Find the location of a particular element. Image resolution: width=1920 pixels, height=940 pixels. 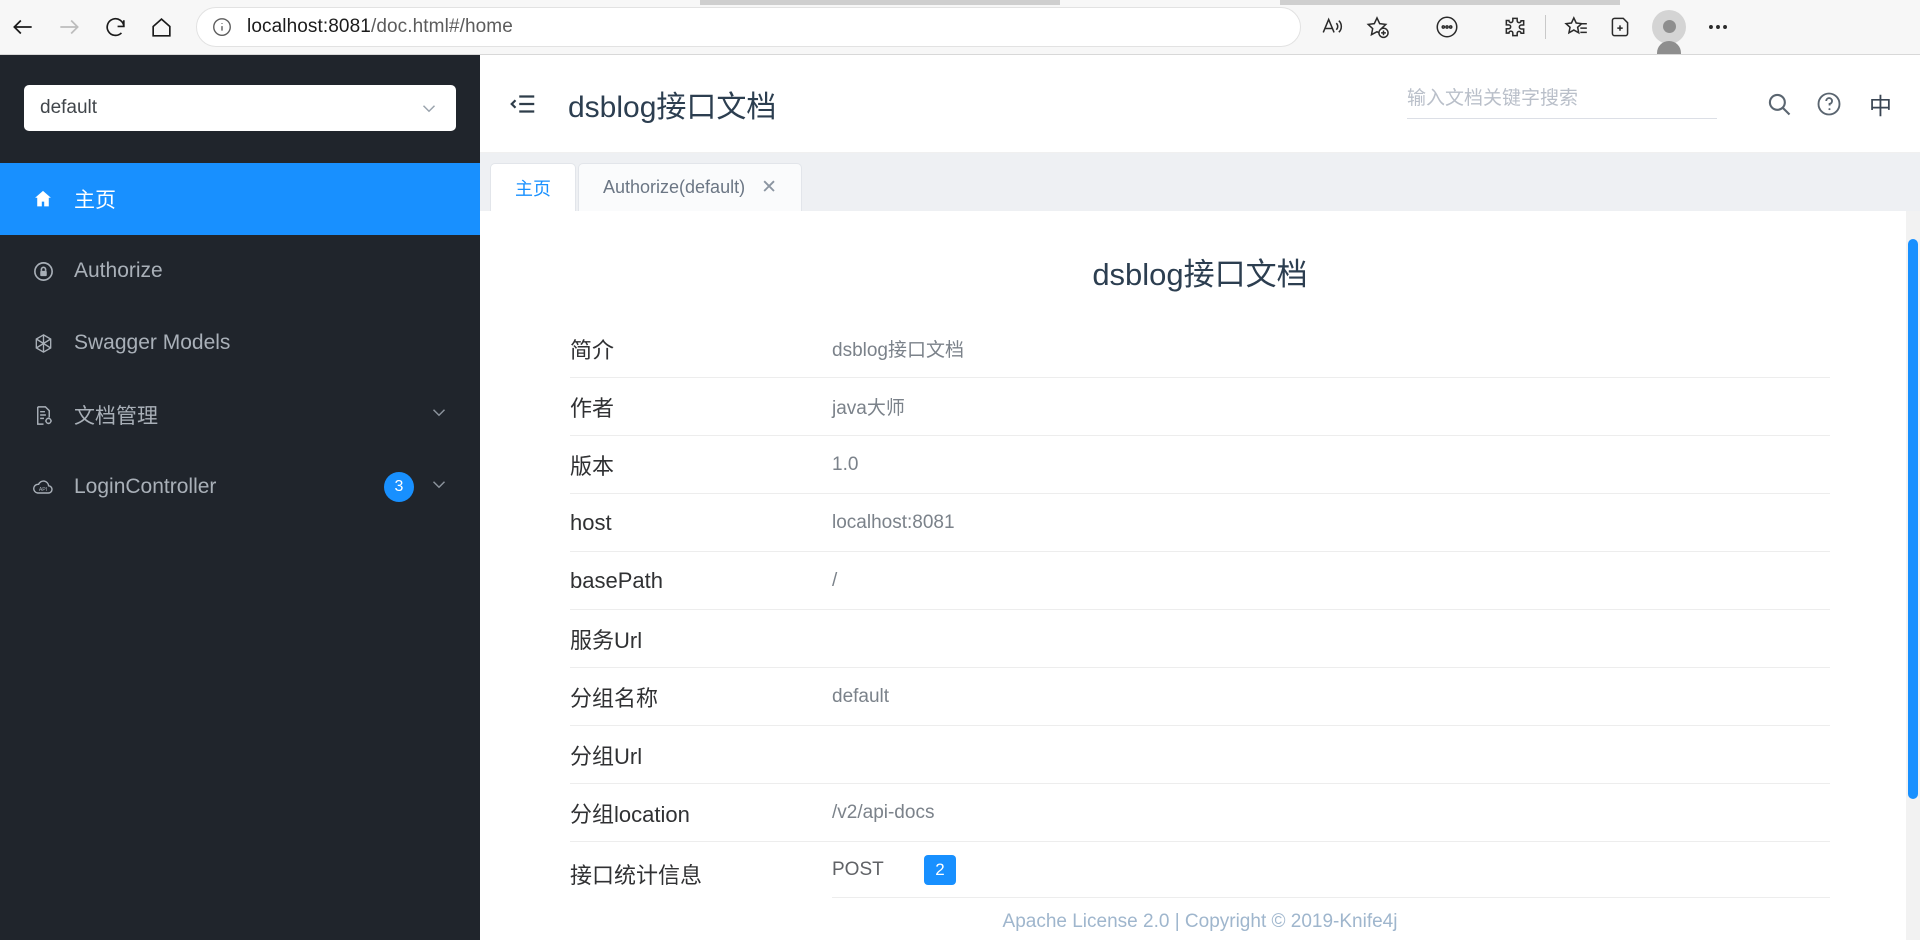

table-row: 分组location /v2/api-docs is located at coordinates (1200, 813).